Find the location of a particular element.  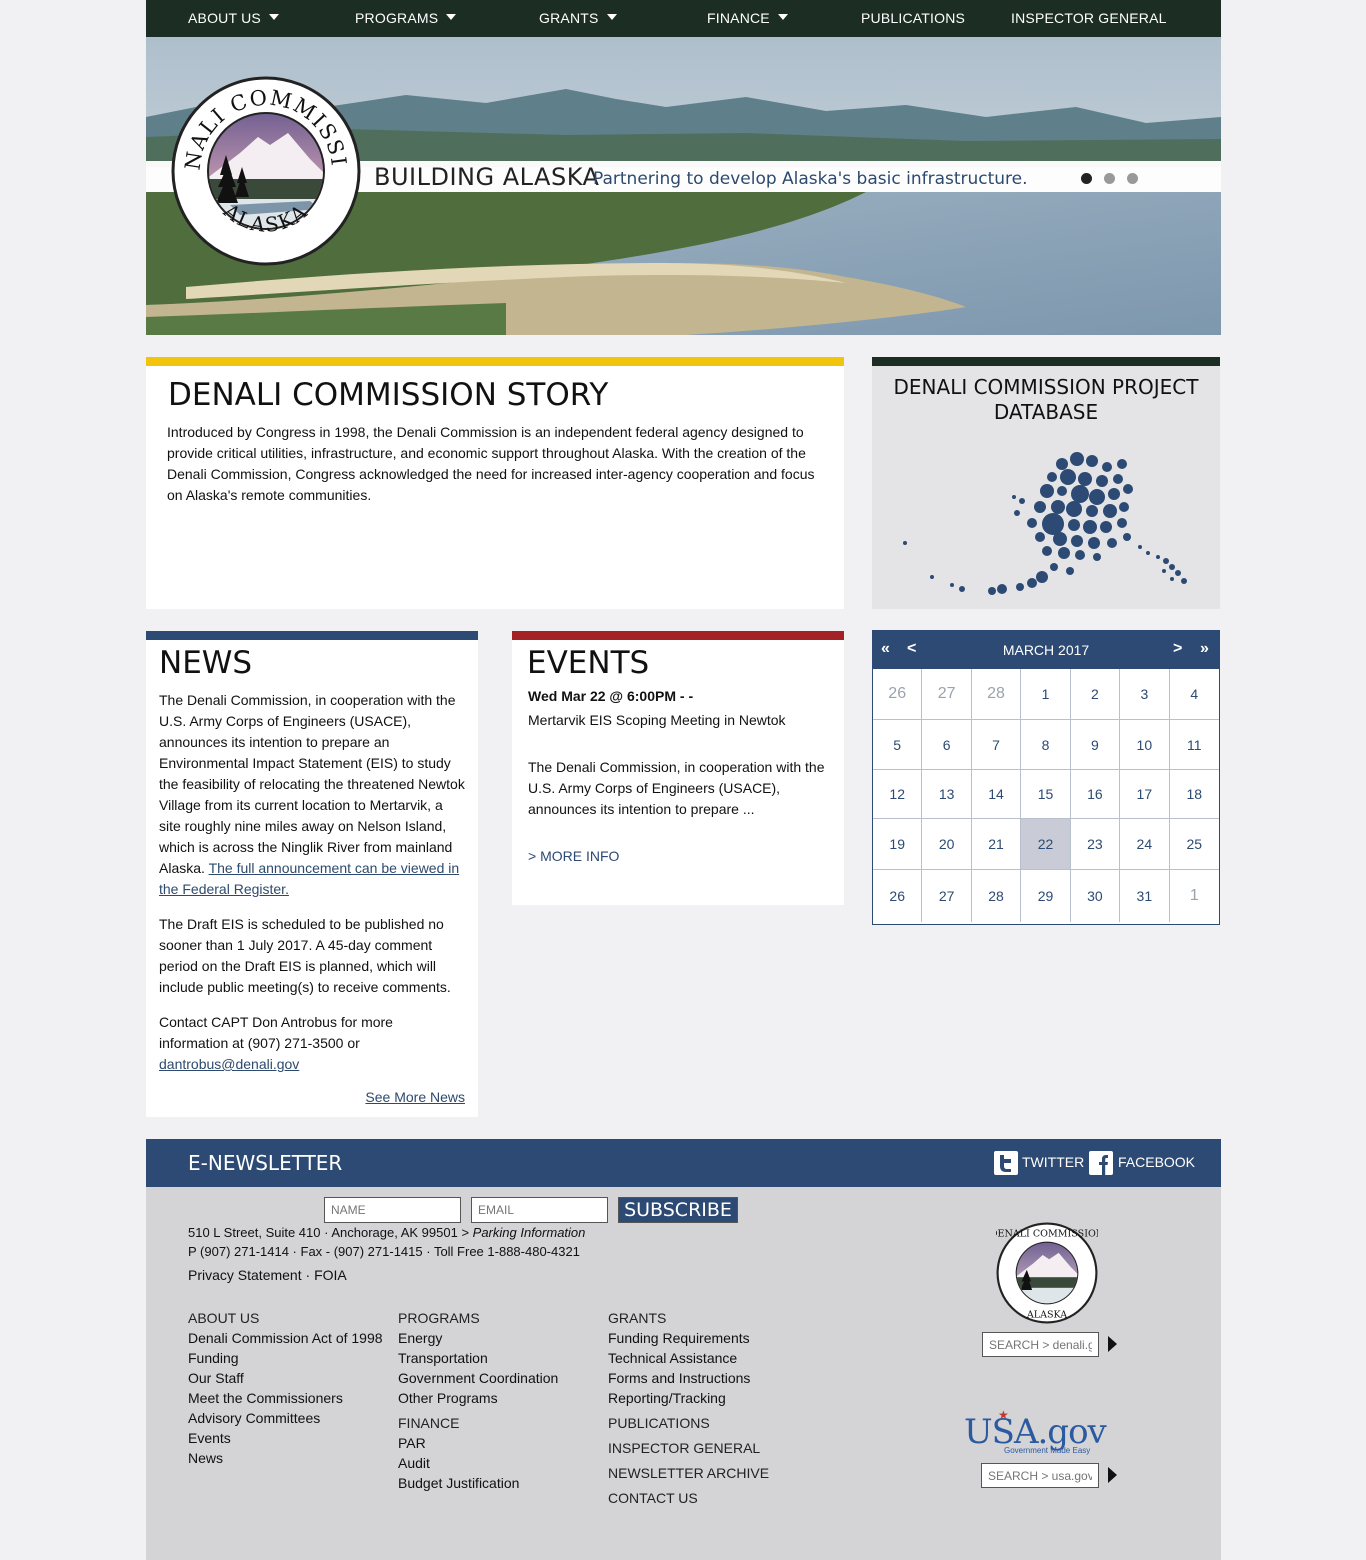

footer-link-denali-commission-act-of-1998: Denali Commission Act of 1998 is located at coordinates (285, 1338).